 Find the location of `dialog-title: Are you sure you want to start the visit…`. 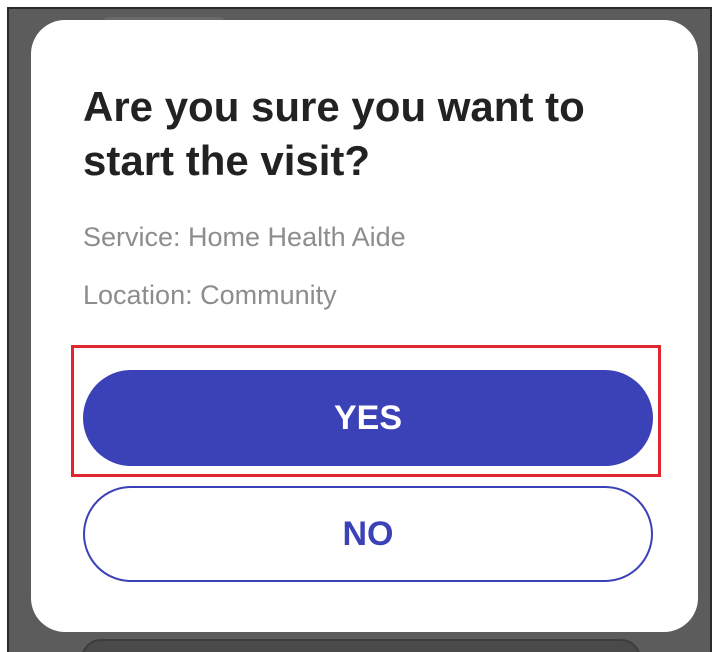

dialog-title: Are you sure you want to start the visit… is located at coordinates (334, 133).